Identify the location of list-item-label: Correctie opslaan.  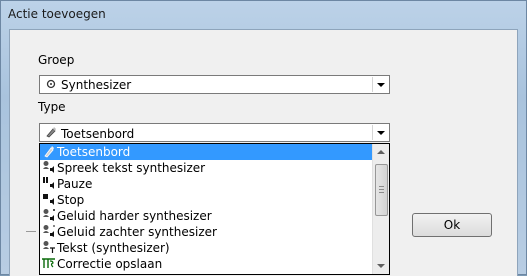
(110, 264).